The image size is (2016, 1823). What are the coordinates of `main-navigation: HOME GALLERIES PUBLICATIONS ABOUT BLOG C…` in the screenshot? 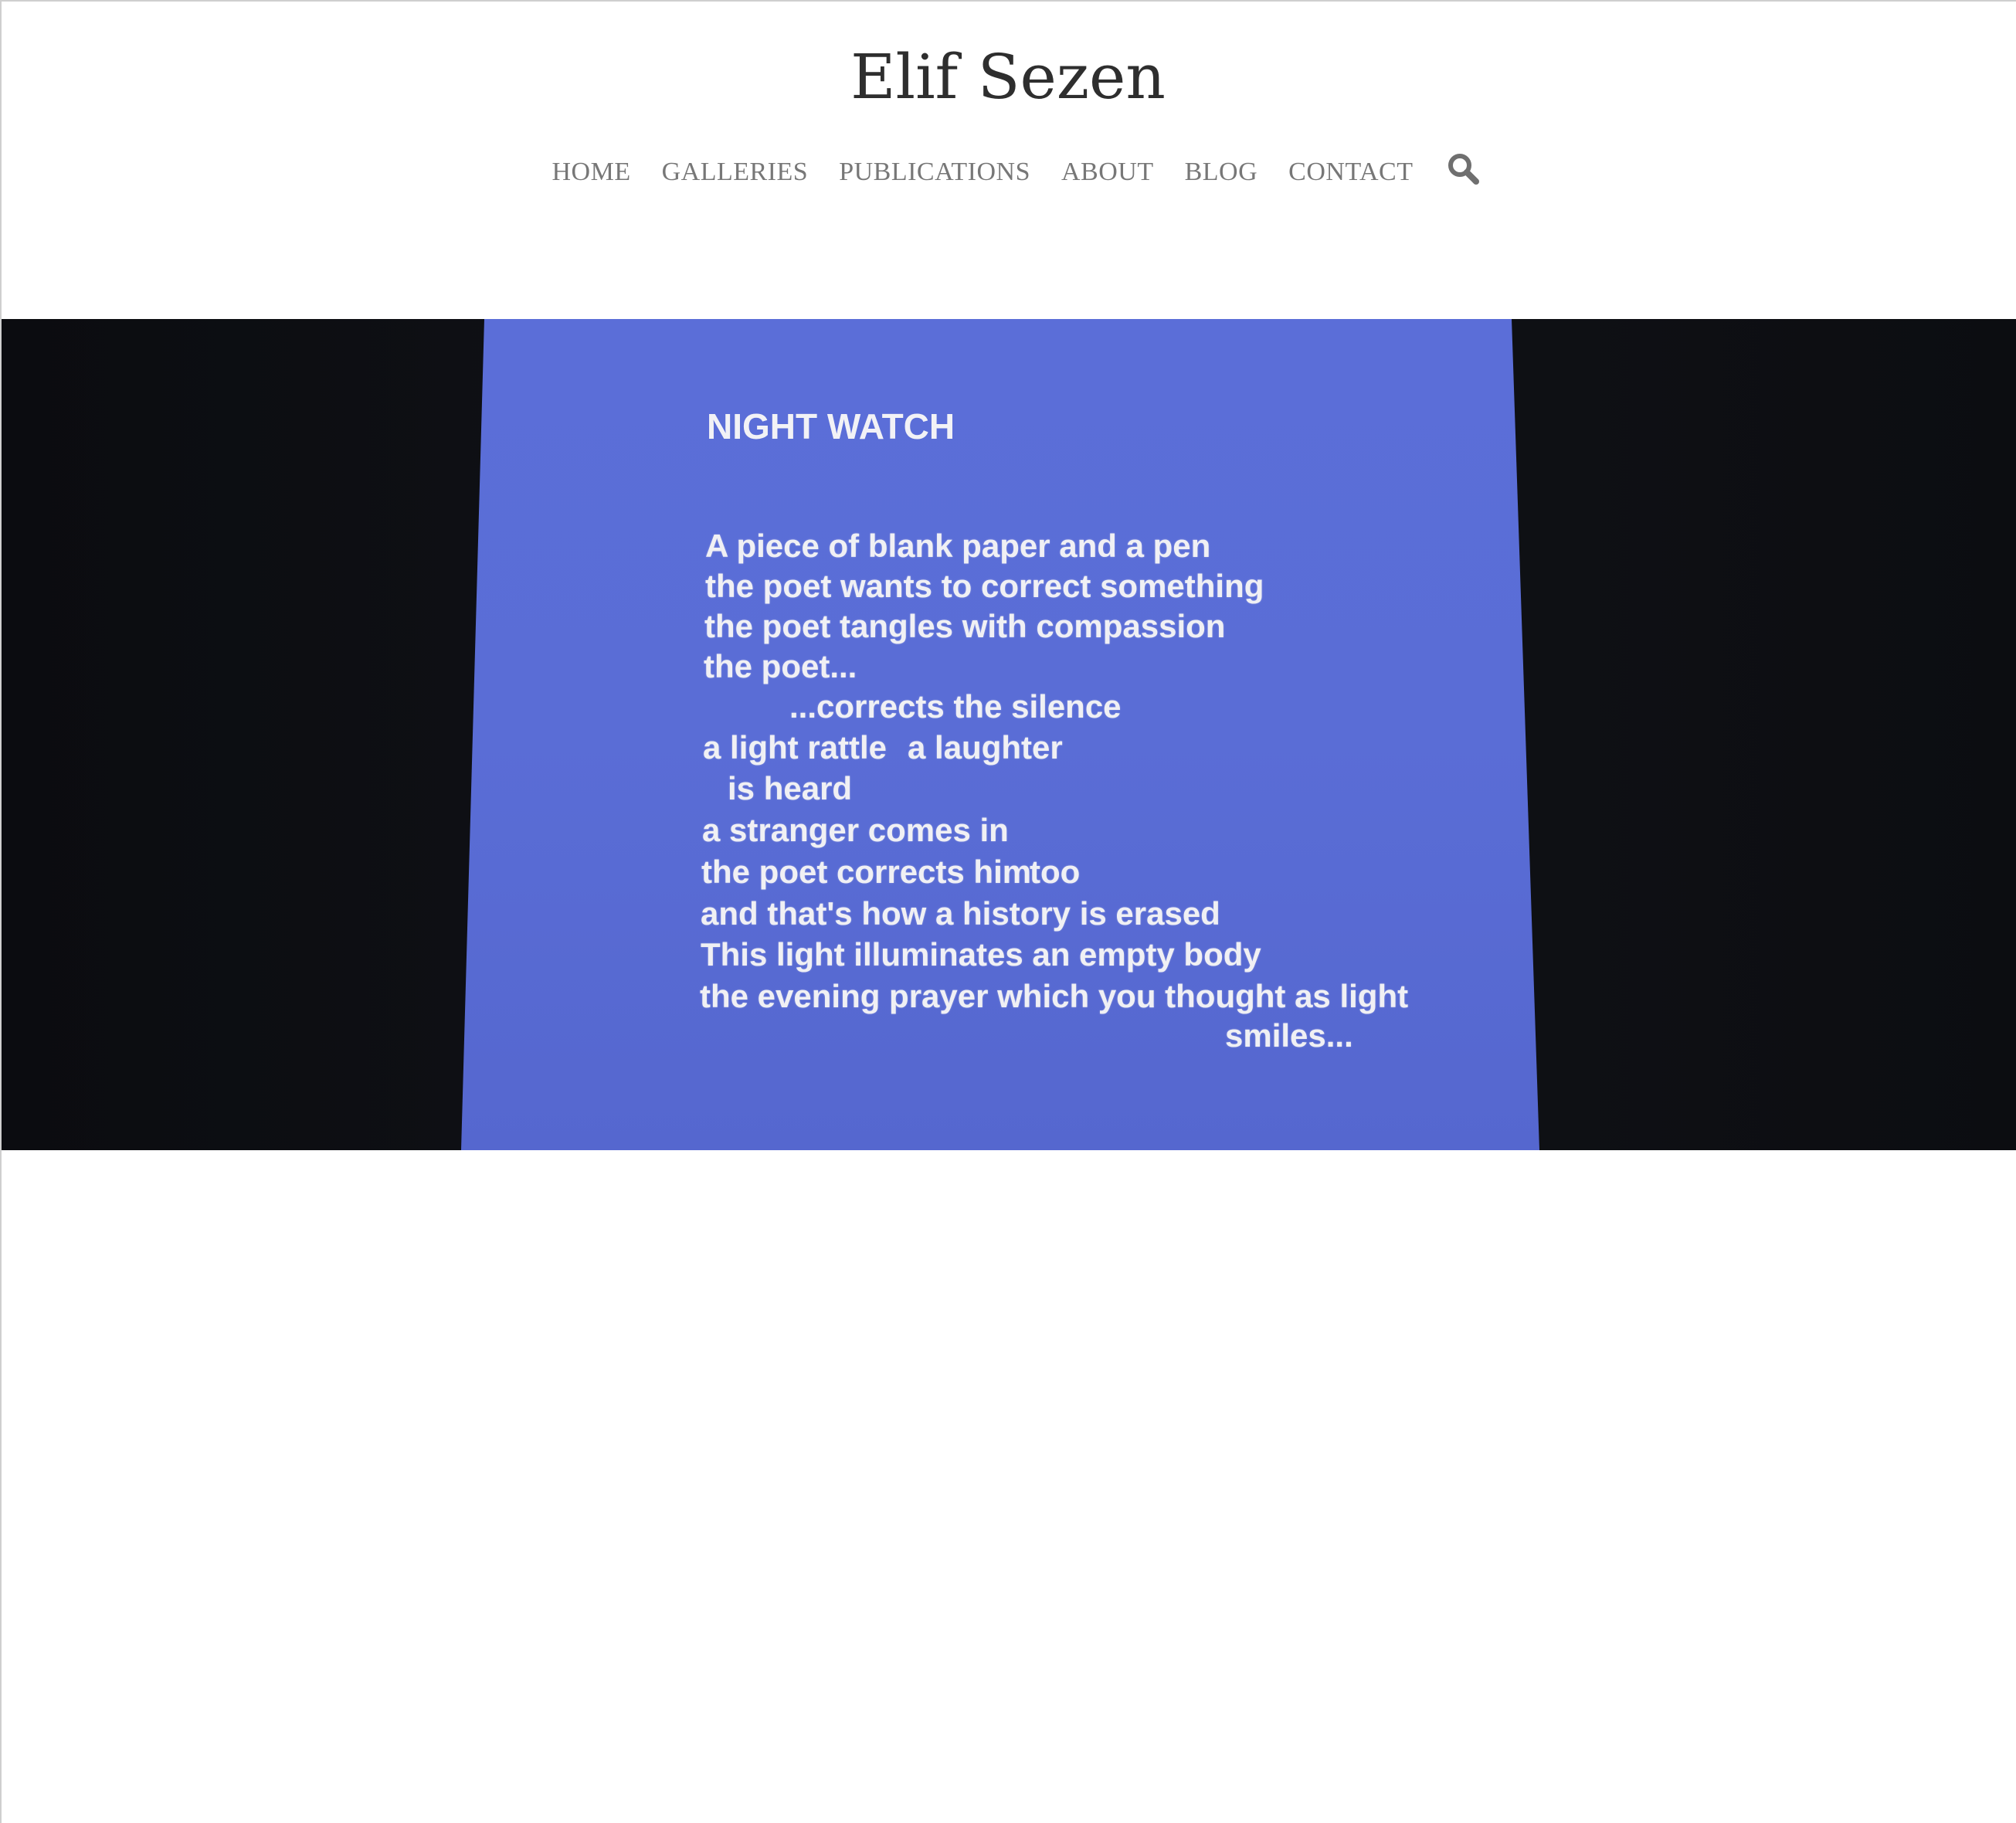 It's located at (1008, 173).